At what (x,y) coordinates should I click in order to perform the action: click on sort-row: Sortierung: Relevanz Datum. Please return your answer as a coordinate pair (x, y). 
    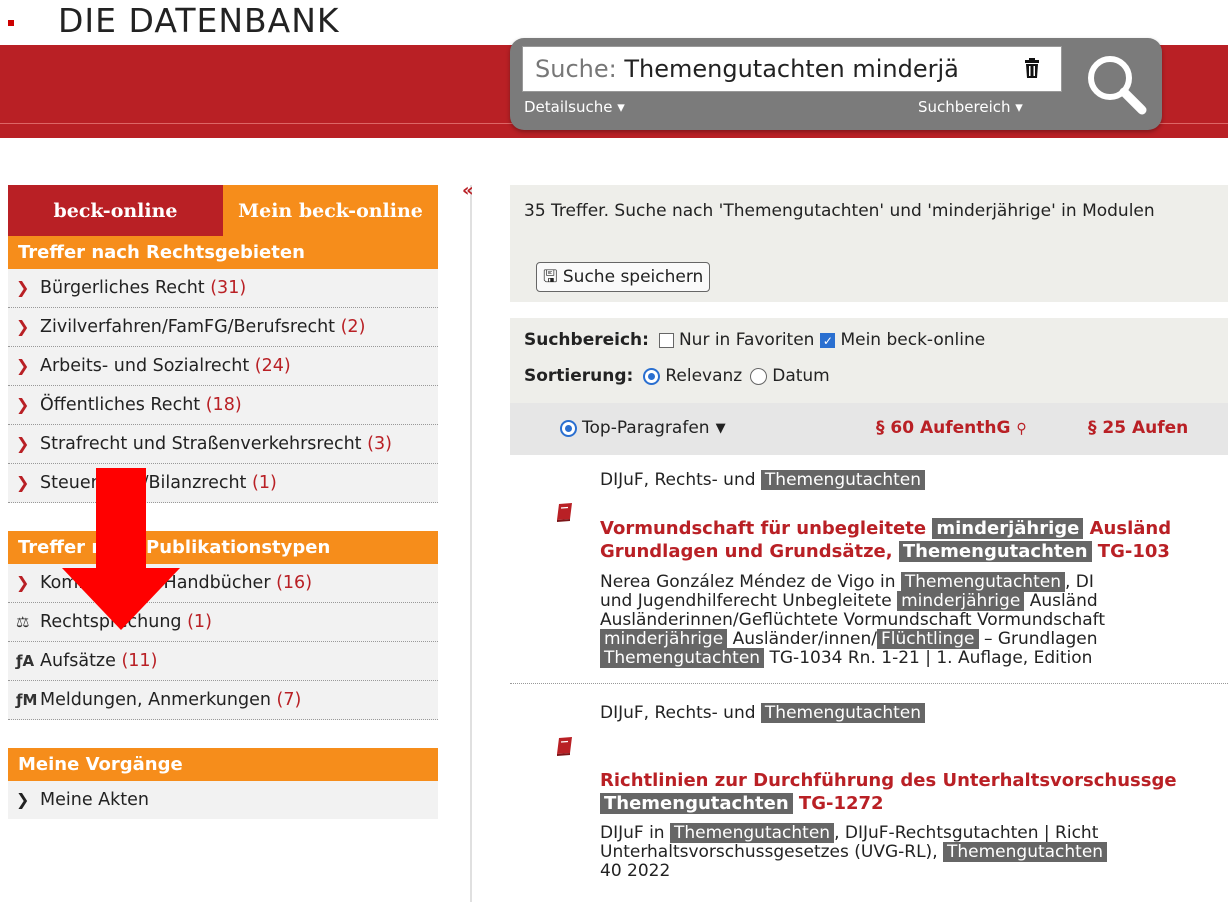
    Looking at the image, I should click on (677, 376).